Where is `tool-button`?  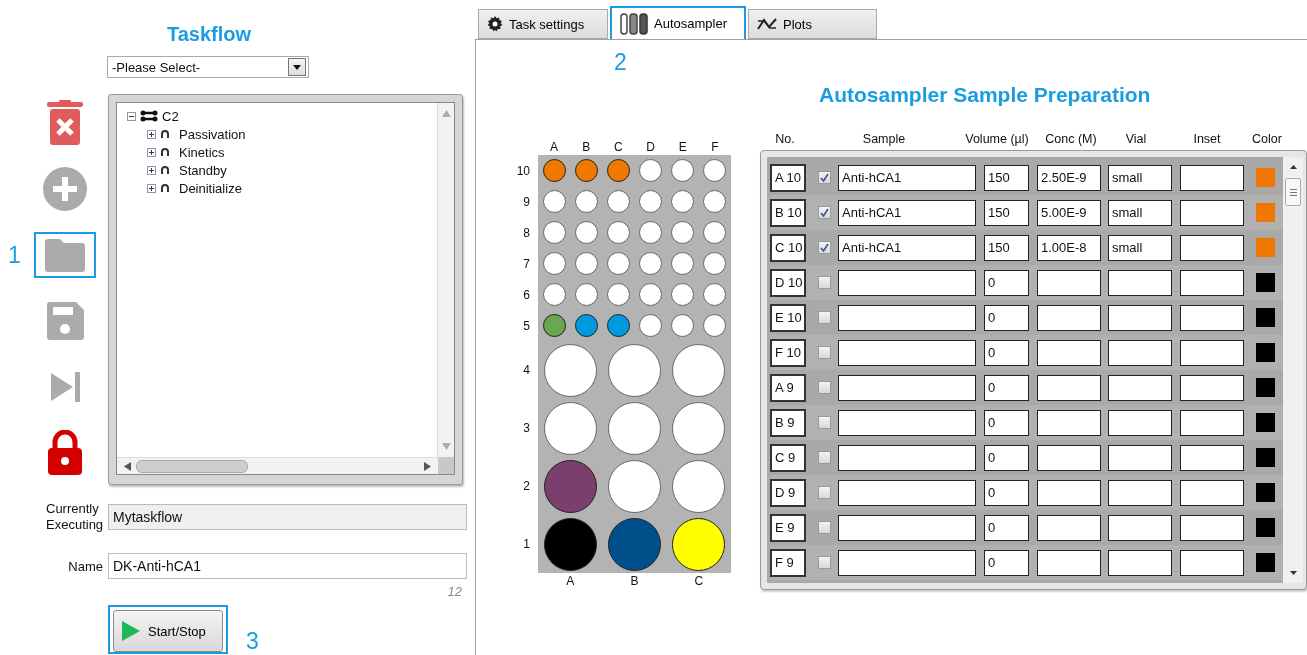 tool-button is located at coordinates (65, 255).